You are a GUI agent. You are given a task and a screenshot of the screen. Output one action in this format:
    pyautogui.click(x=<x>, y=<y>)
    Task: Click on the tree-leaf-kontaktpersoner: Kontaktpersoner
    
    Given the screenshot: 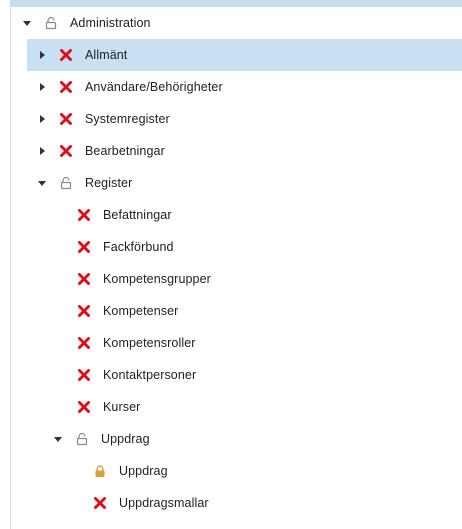 What is the action you would take?
    pyautogui.click(x=231, y=375)
    